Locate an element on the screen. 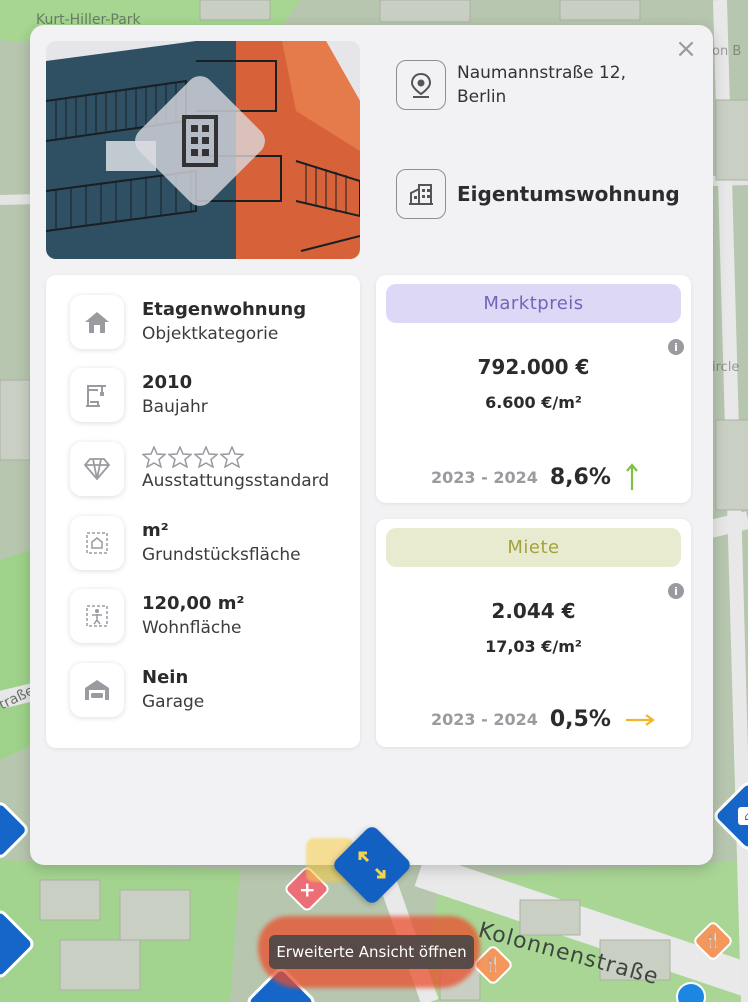 This screenshot has width=748, height=1002. market-price-per-sqm: 6.600 €/m² is located at coordinates (533, 402).